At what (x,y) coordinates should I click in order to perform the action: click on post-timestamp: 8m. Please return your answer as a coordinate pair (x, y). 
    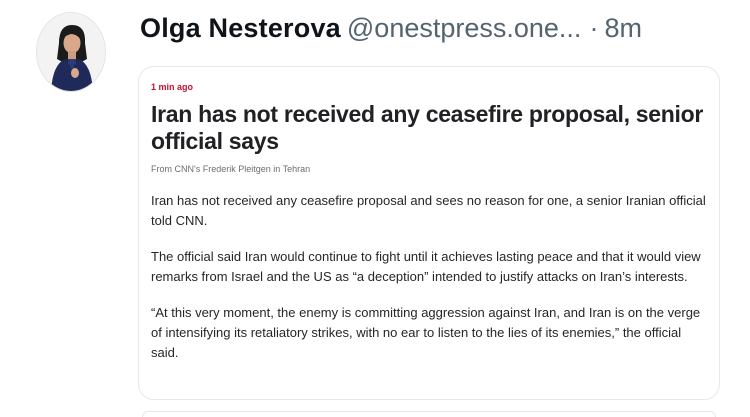
    Looking at the image, I should click on (623, 28).